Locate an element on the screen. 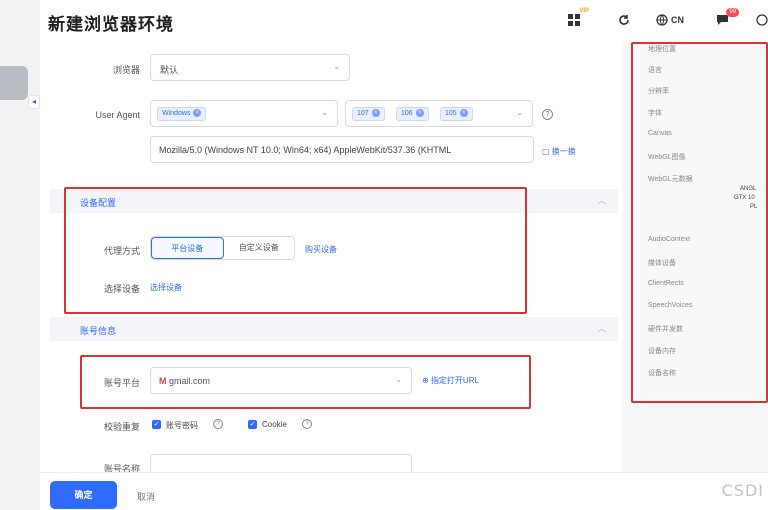  language-label: CN is located at coordinates (677, 20).